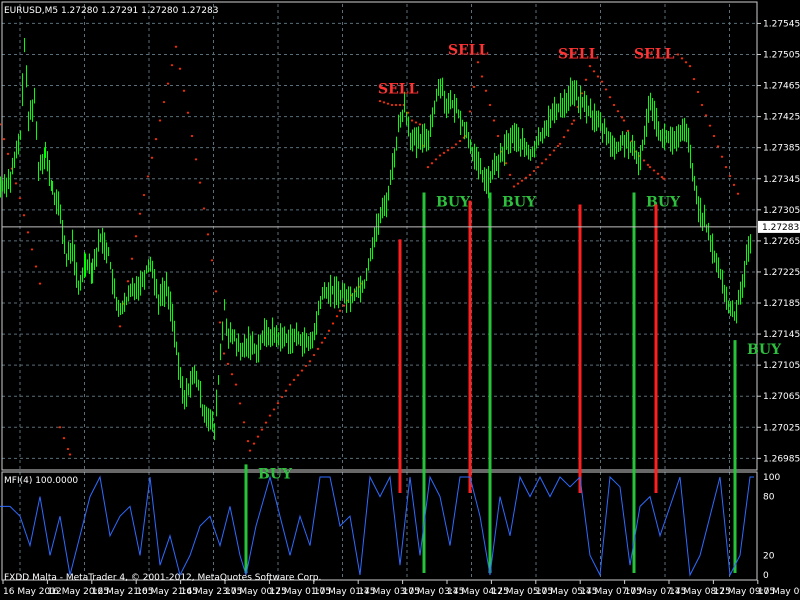  Describe the element at coordinates (519, 203) in the screenshot. I see `buy-signal-label-4: BUY` at that location.